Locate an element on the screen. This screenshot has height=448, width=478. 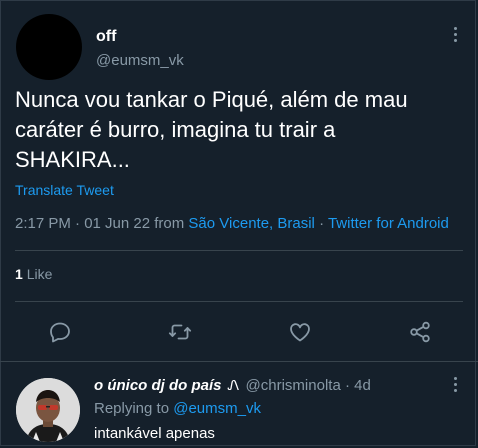
tweet-timestamp: 2:17 PM · 01 Jun 22 from is located at coordinates (99, 223).